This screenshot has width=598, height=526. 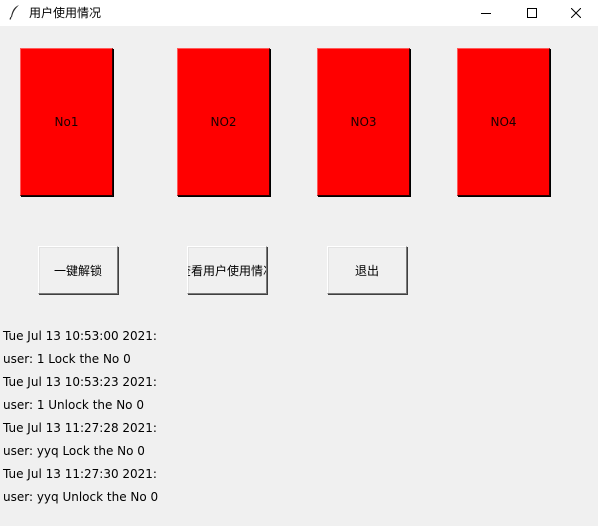 I want to click on log-line: user: yyq Unlock the No 0, so click(x=81, y=497).